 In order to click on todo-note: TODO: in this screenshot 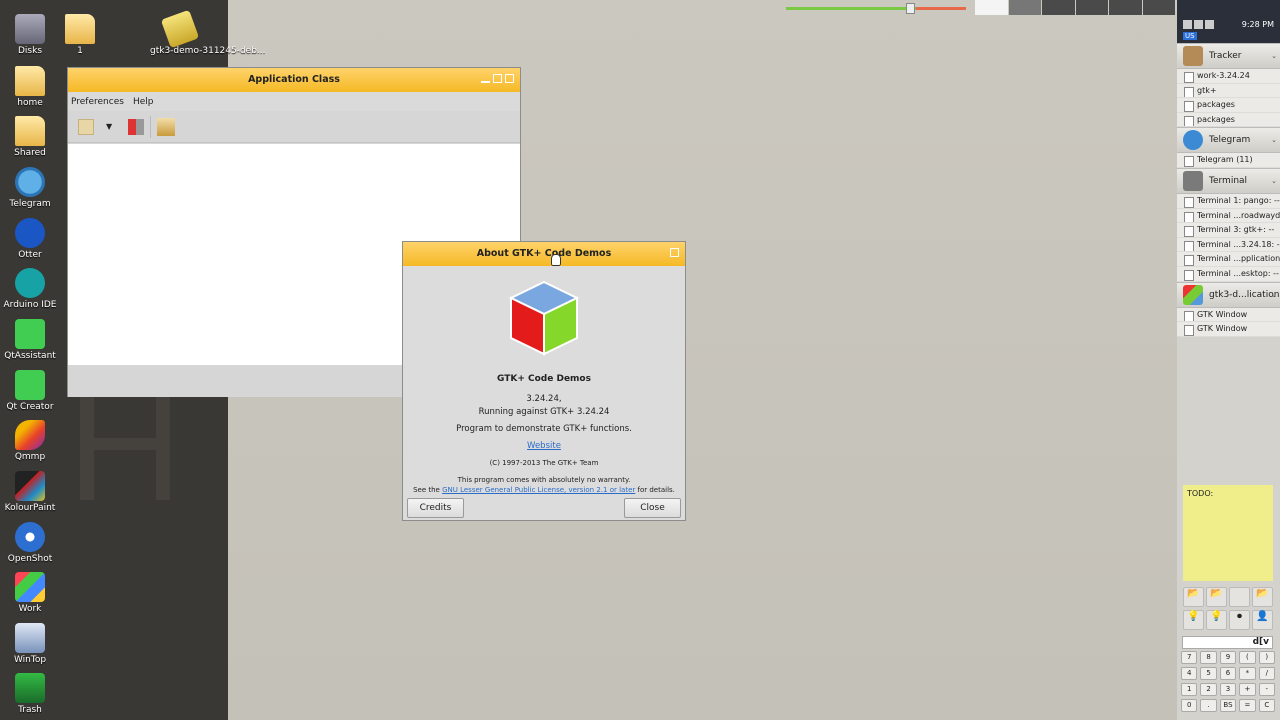, I will do `click(1228, 533)`.